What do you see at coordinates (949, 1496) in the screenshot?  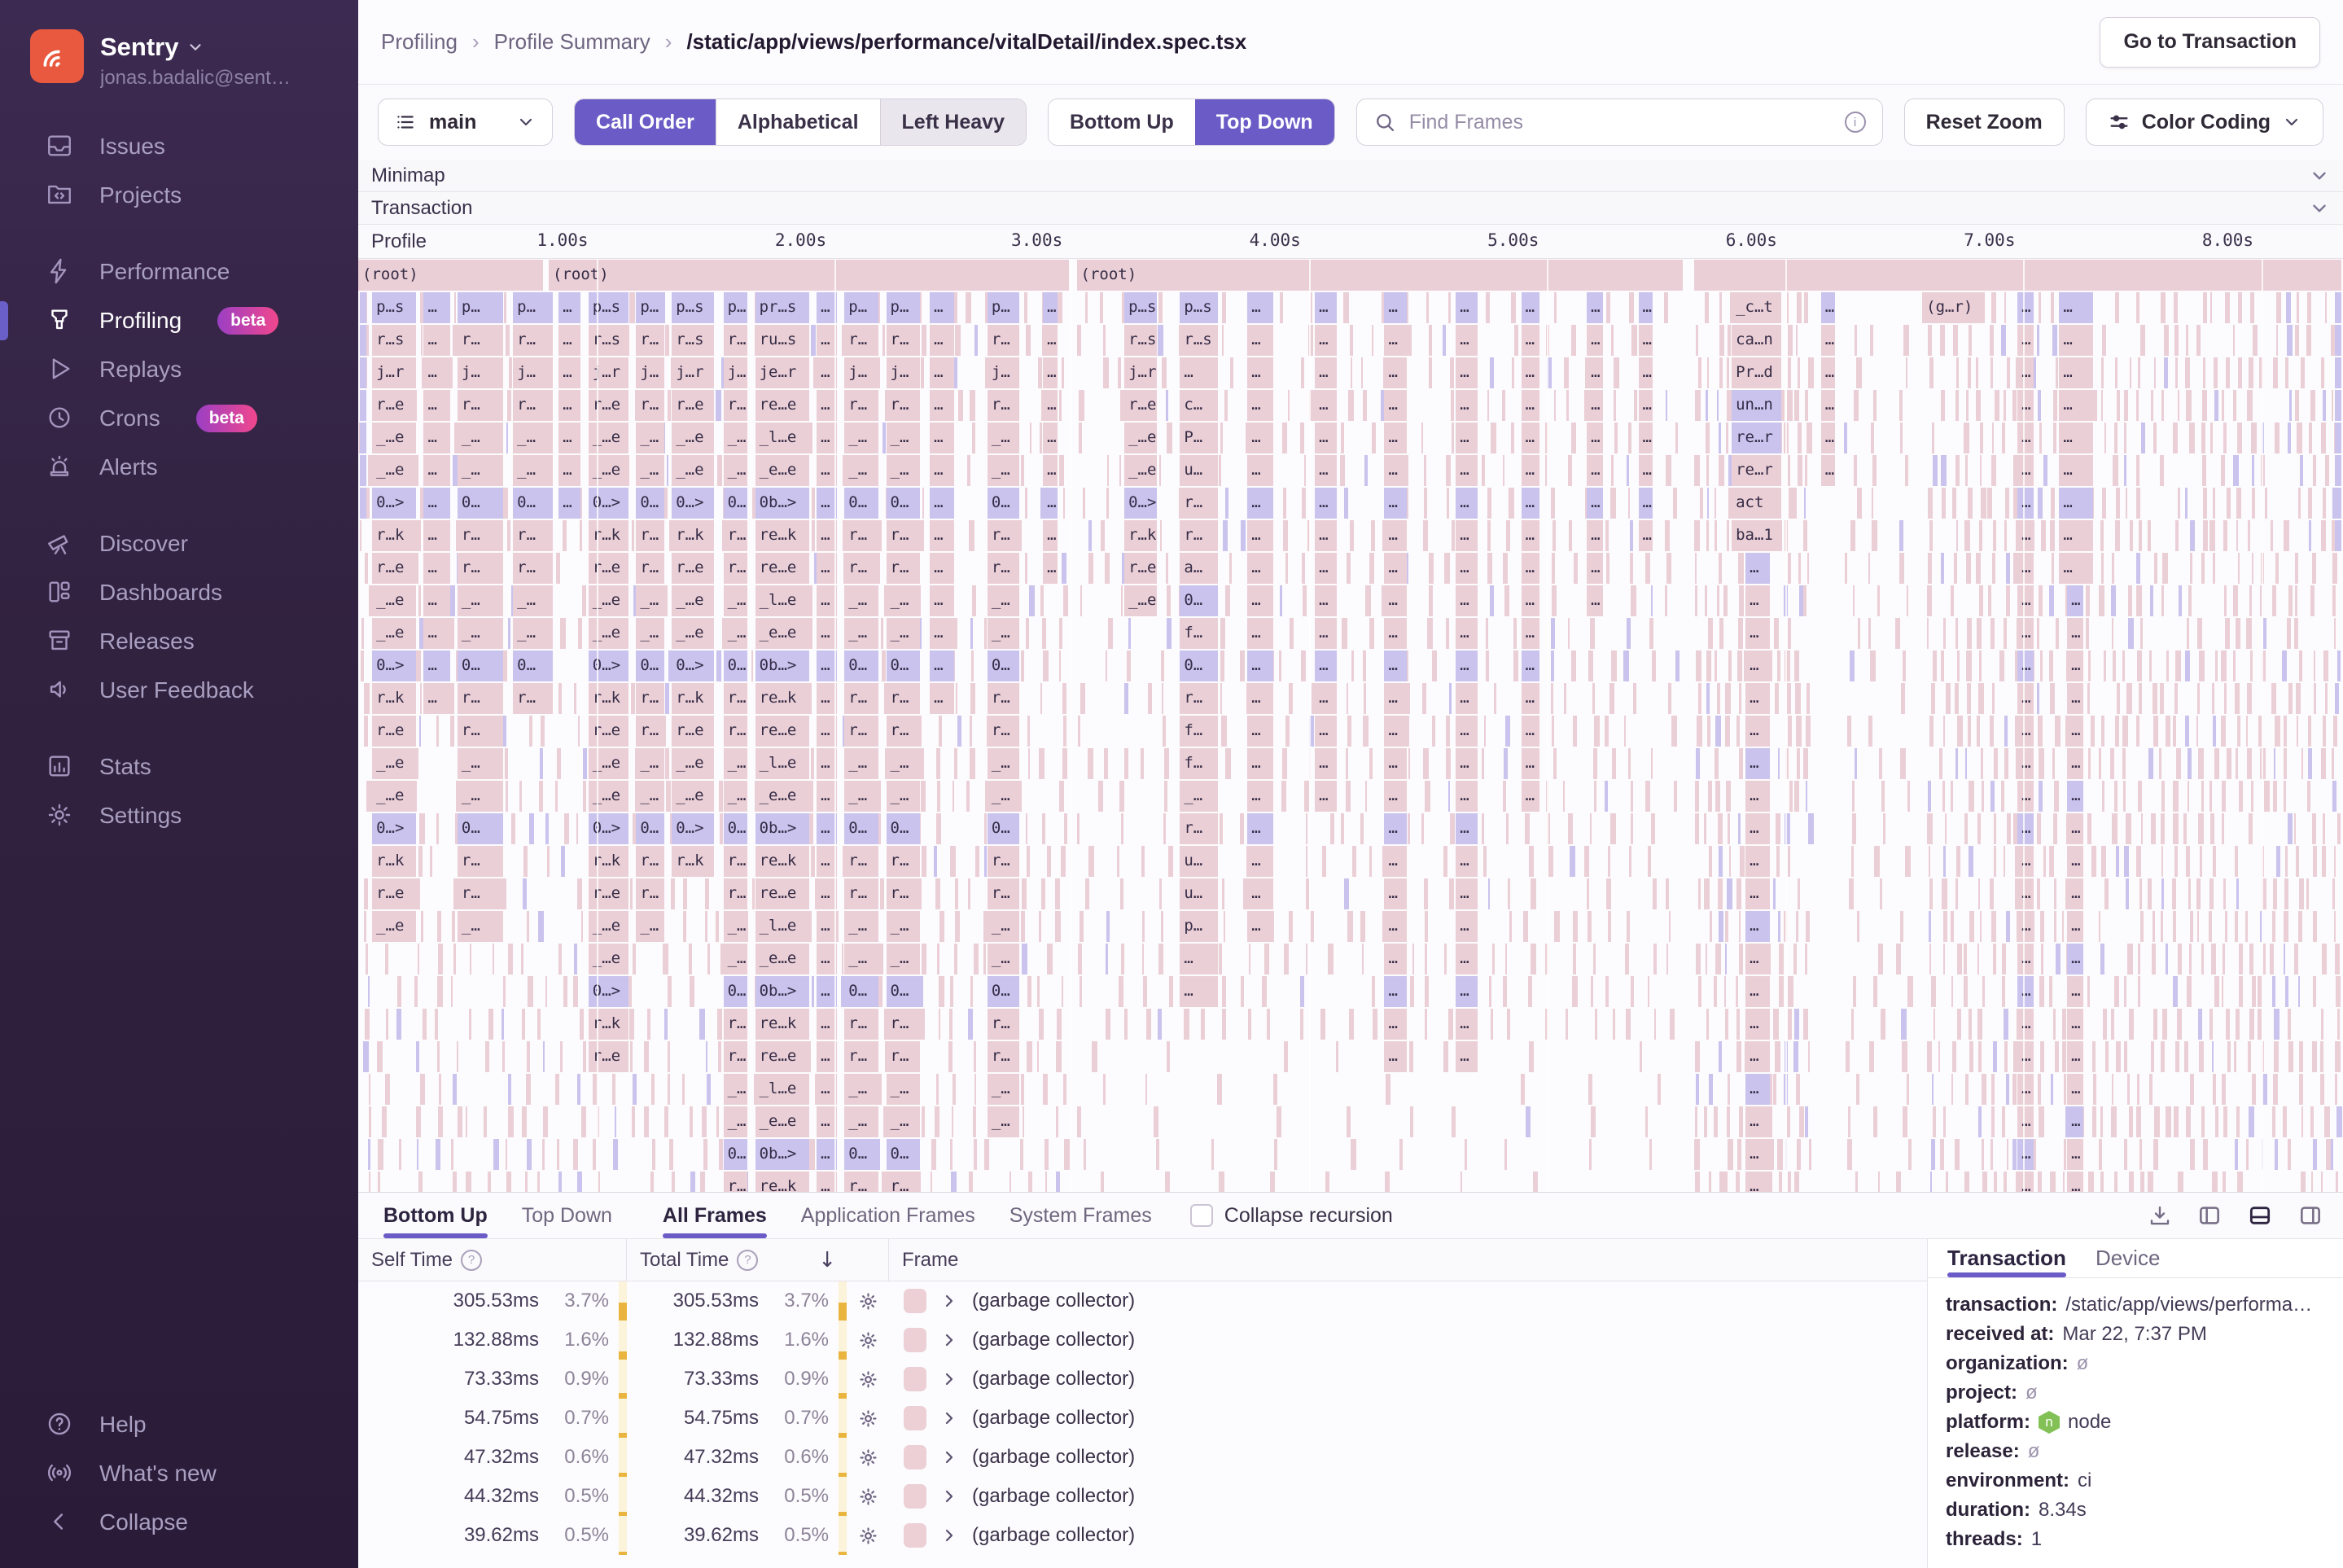 I see `chevron-right-icon` at bounding box center [949, 1496].